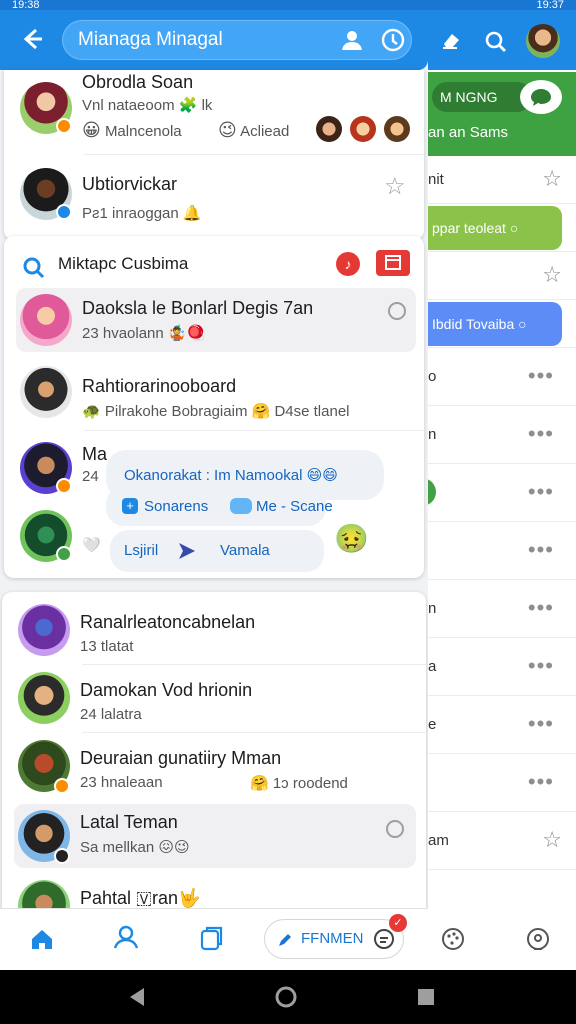 The width and height of the screenshot is (576, 1024). Describe the element at coordinates (426, 997) in the screenshot. I see `recents-square-icon` at that location.